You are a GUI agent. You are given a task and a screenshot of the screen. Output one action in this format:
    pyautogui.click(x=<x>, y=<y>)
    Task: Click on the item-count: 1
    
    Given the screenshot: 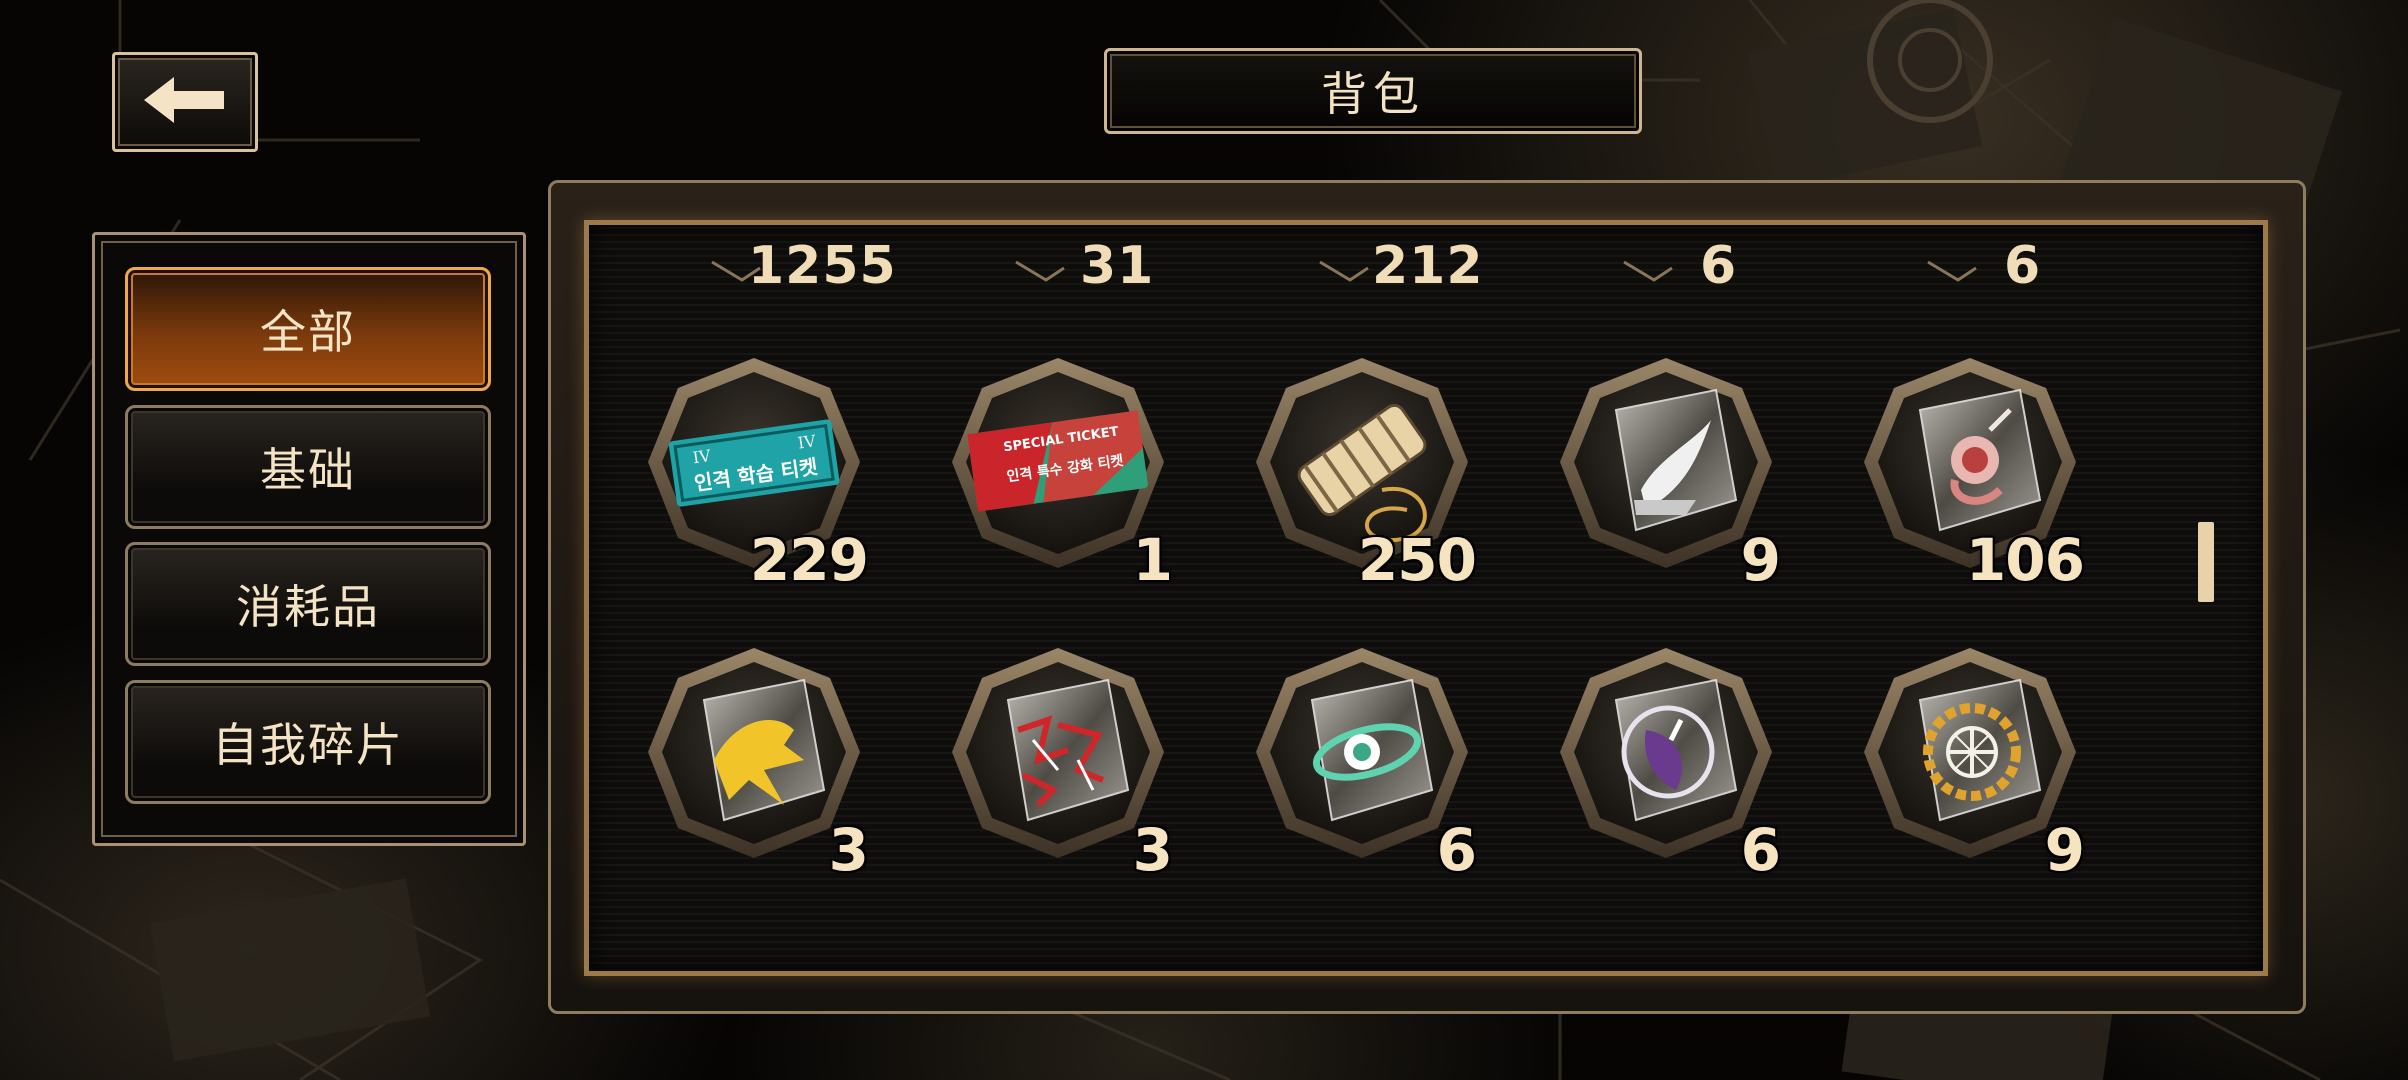 What is the action you would take?
    pyautogui.click(x=1152, y=560)
    